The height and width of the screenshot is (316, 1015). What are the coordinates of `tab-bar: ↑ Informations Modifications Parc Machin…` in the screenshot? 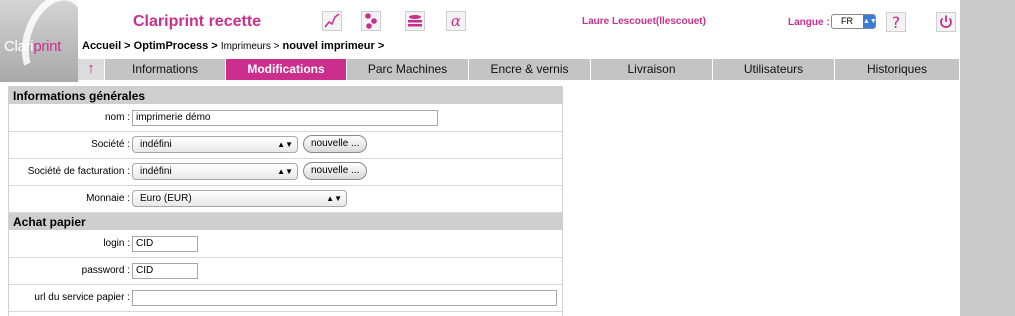 It's located at (519, 69).